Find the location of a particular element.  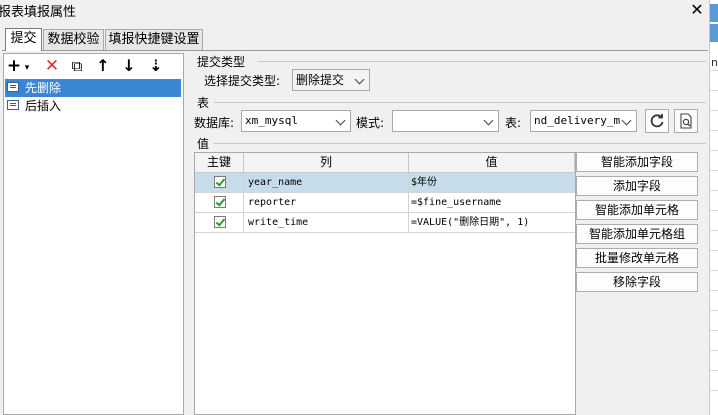

tab-submit: 提交 is located at coordinates (23, 39).